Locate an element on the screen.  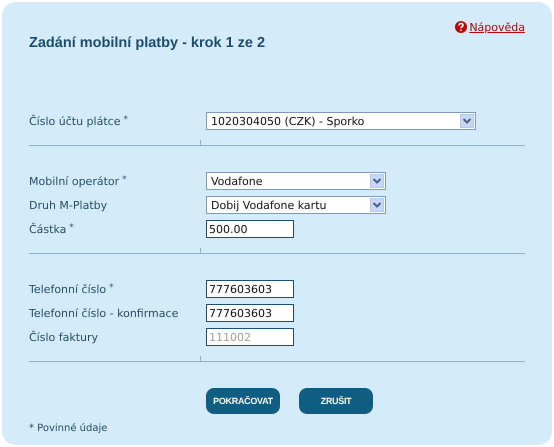
dropdown: Vodafone is located at coordinates (296, 181).